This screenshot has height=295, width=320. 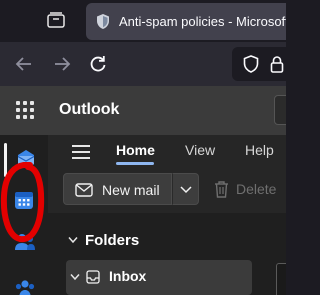 I want to click on app-title: Outlook, so click(x=89, y=110).